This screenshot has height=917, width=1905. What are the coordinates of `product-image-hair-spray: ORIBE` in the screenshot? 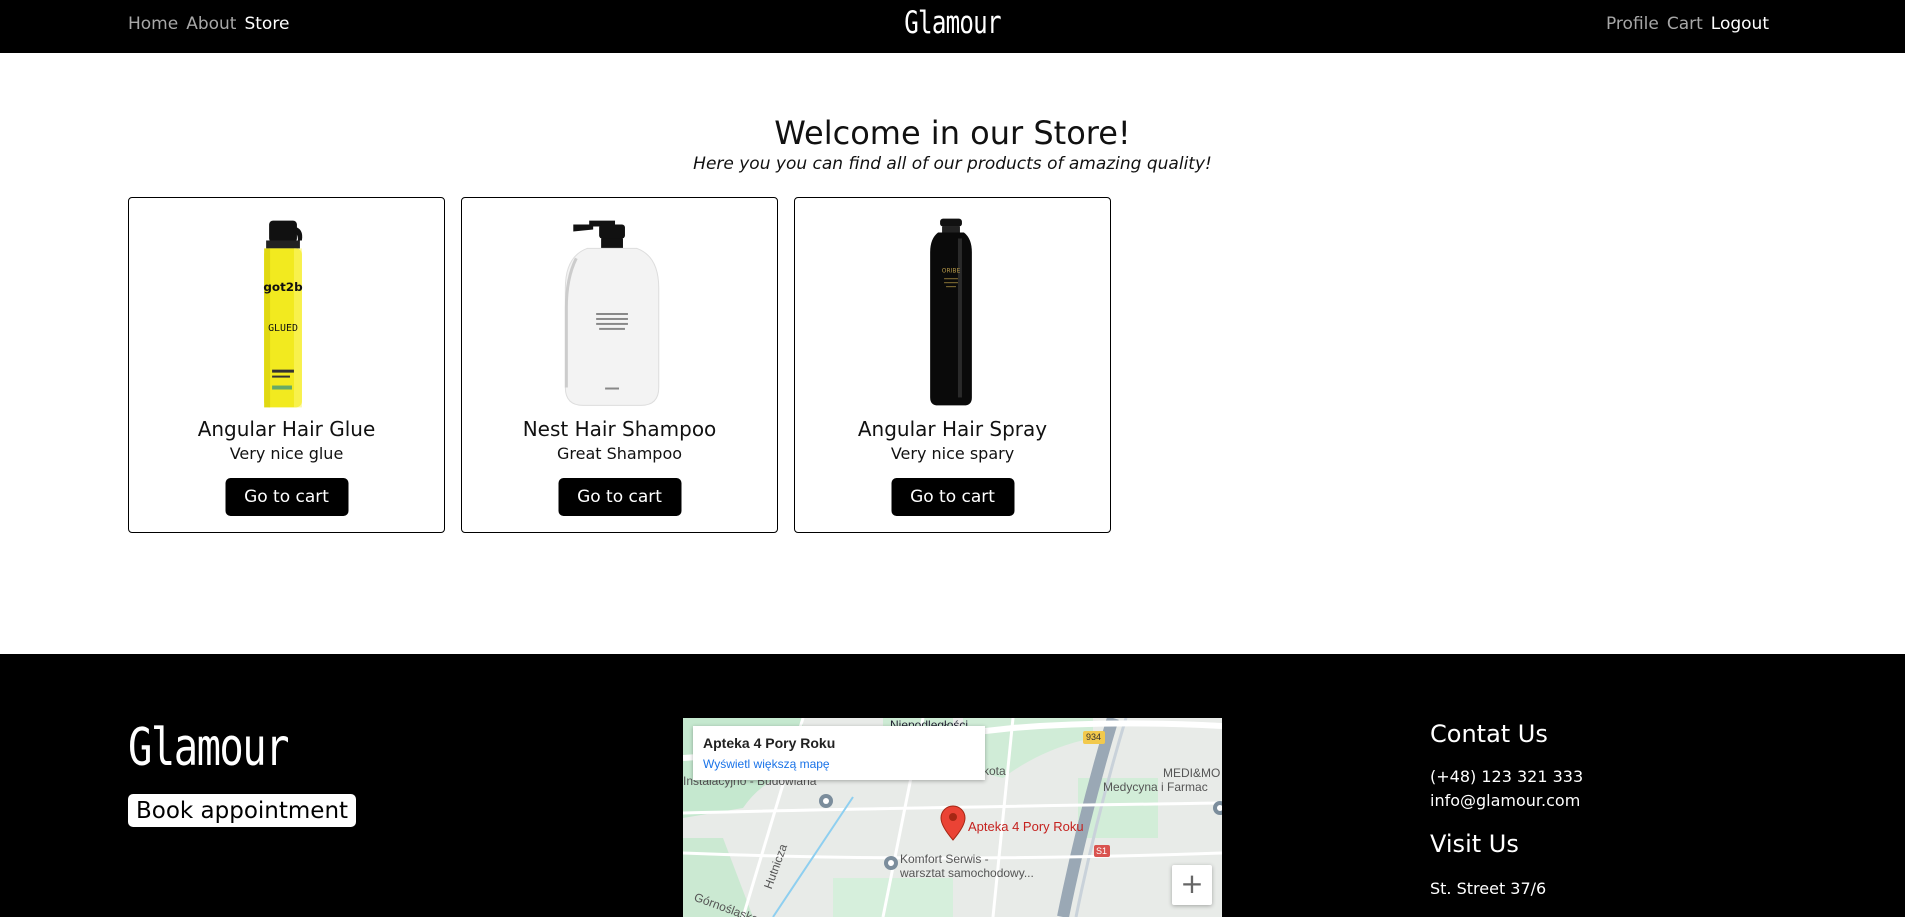 It's located at (951, 312).